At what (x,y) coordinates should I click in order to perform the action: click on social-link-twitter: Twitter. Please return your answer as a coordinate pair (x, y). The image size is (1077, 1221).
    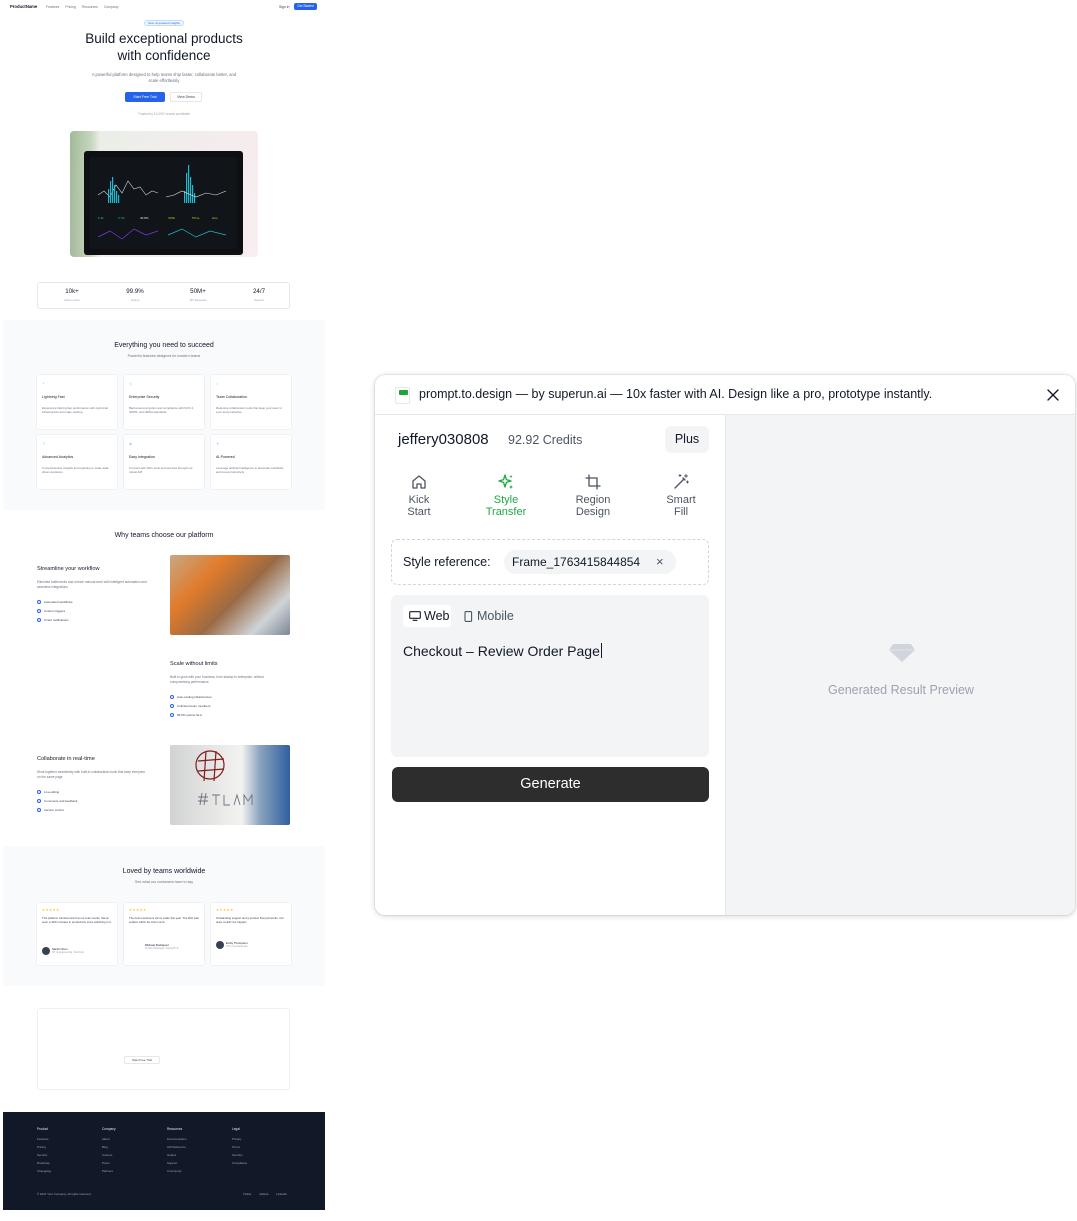
    Looking at the image, I should click on (247, 1194).